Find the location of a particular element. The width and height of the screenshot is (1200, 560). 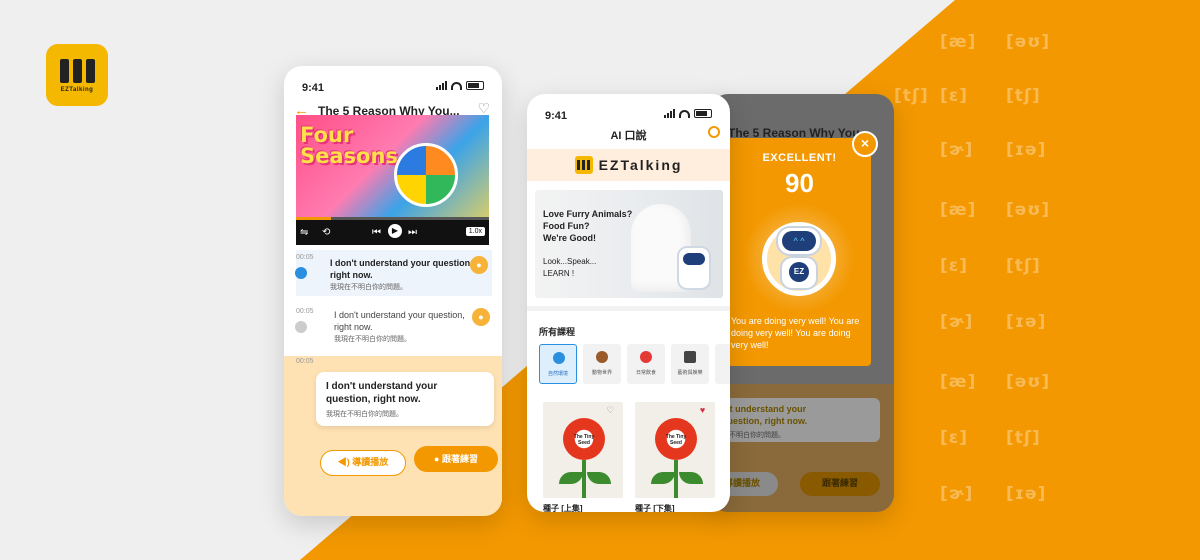

banner-line: We're Good! is located at coordinates (569, 238).